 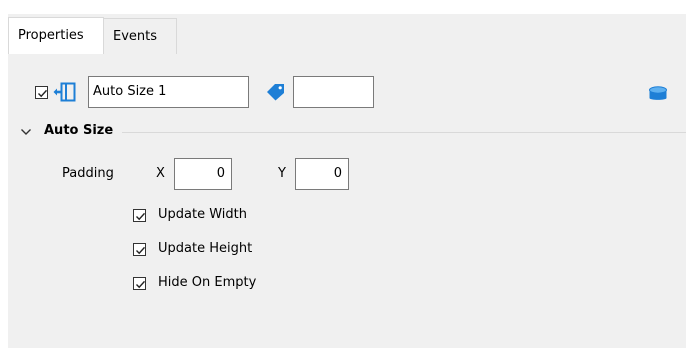 I want to click on hide-on-empty-checkbox, so click(x=139, y=283).